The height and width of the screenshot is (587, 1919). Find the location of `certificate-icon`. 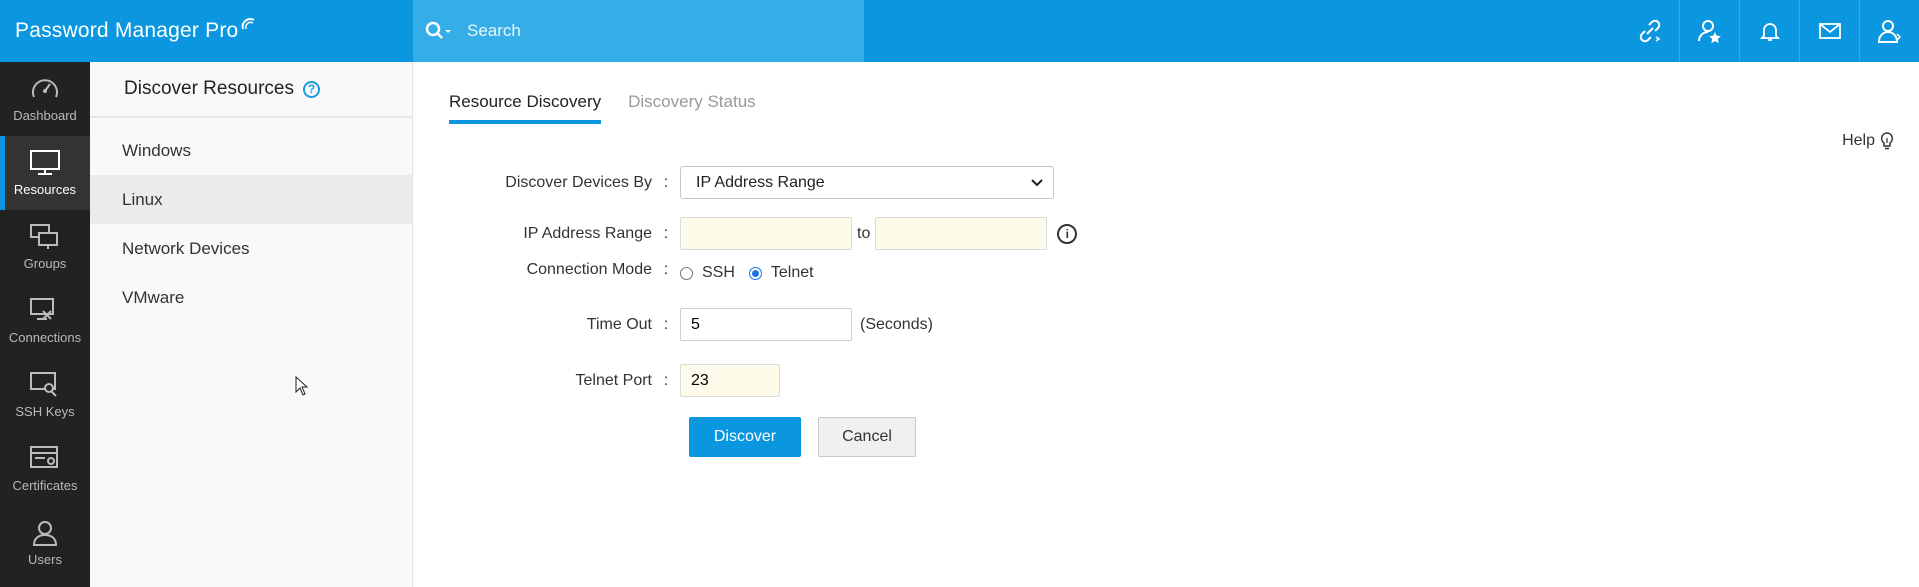

certificate-icon is located at coordinates (44, 457).